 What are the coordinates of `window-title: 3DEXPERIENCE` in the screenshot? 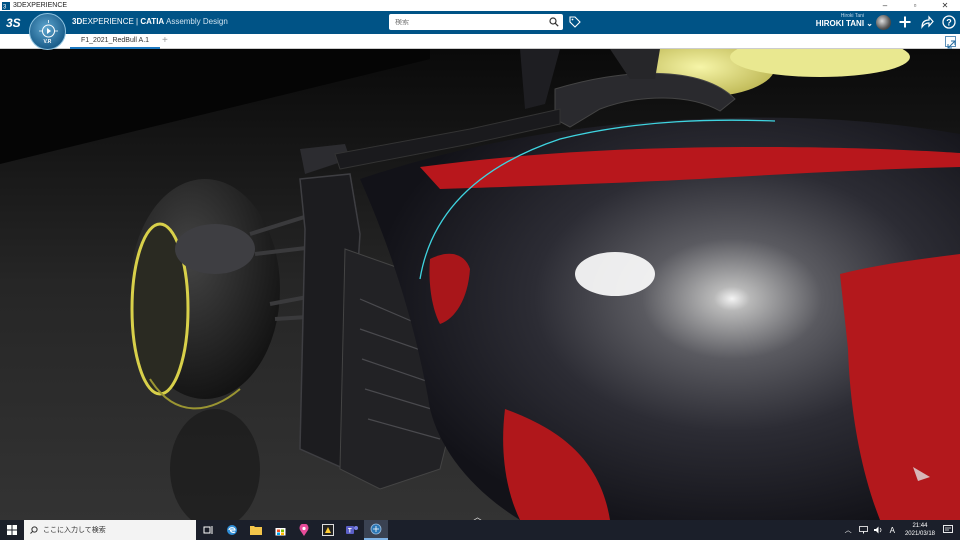 It's located at (40, 5).